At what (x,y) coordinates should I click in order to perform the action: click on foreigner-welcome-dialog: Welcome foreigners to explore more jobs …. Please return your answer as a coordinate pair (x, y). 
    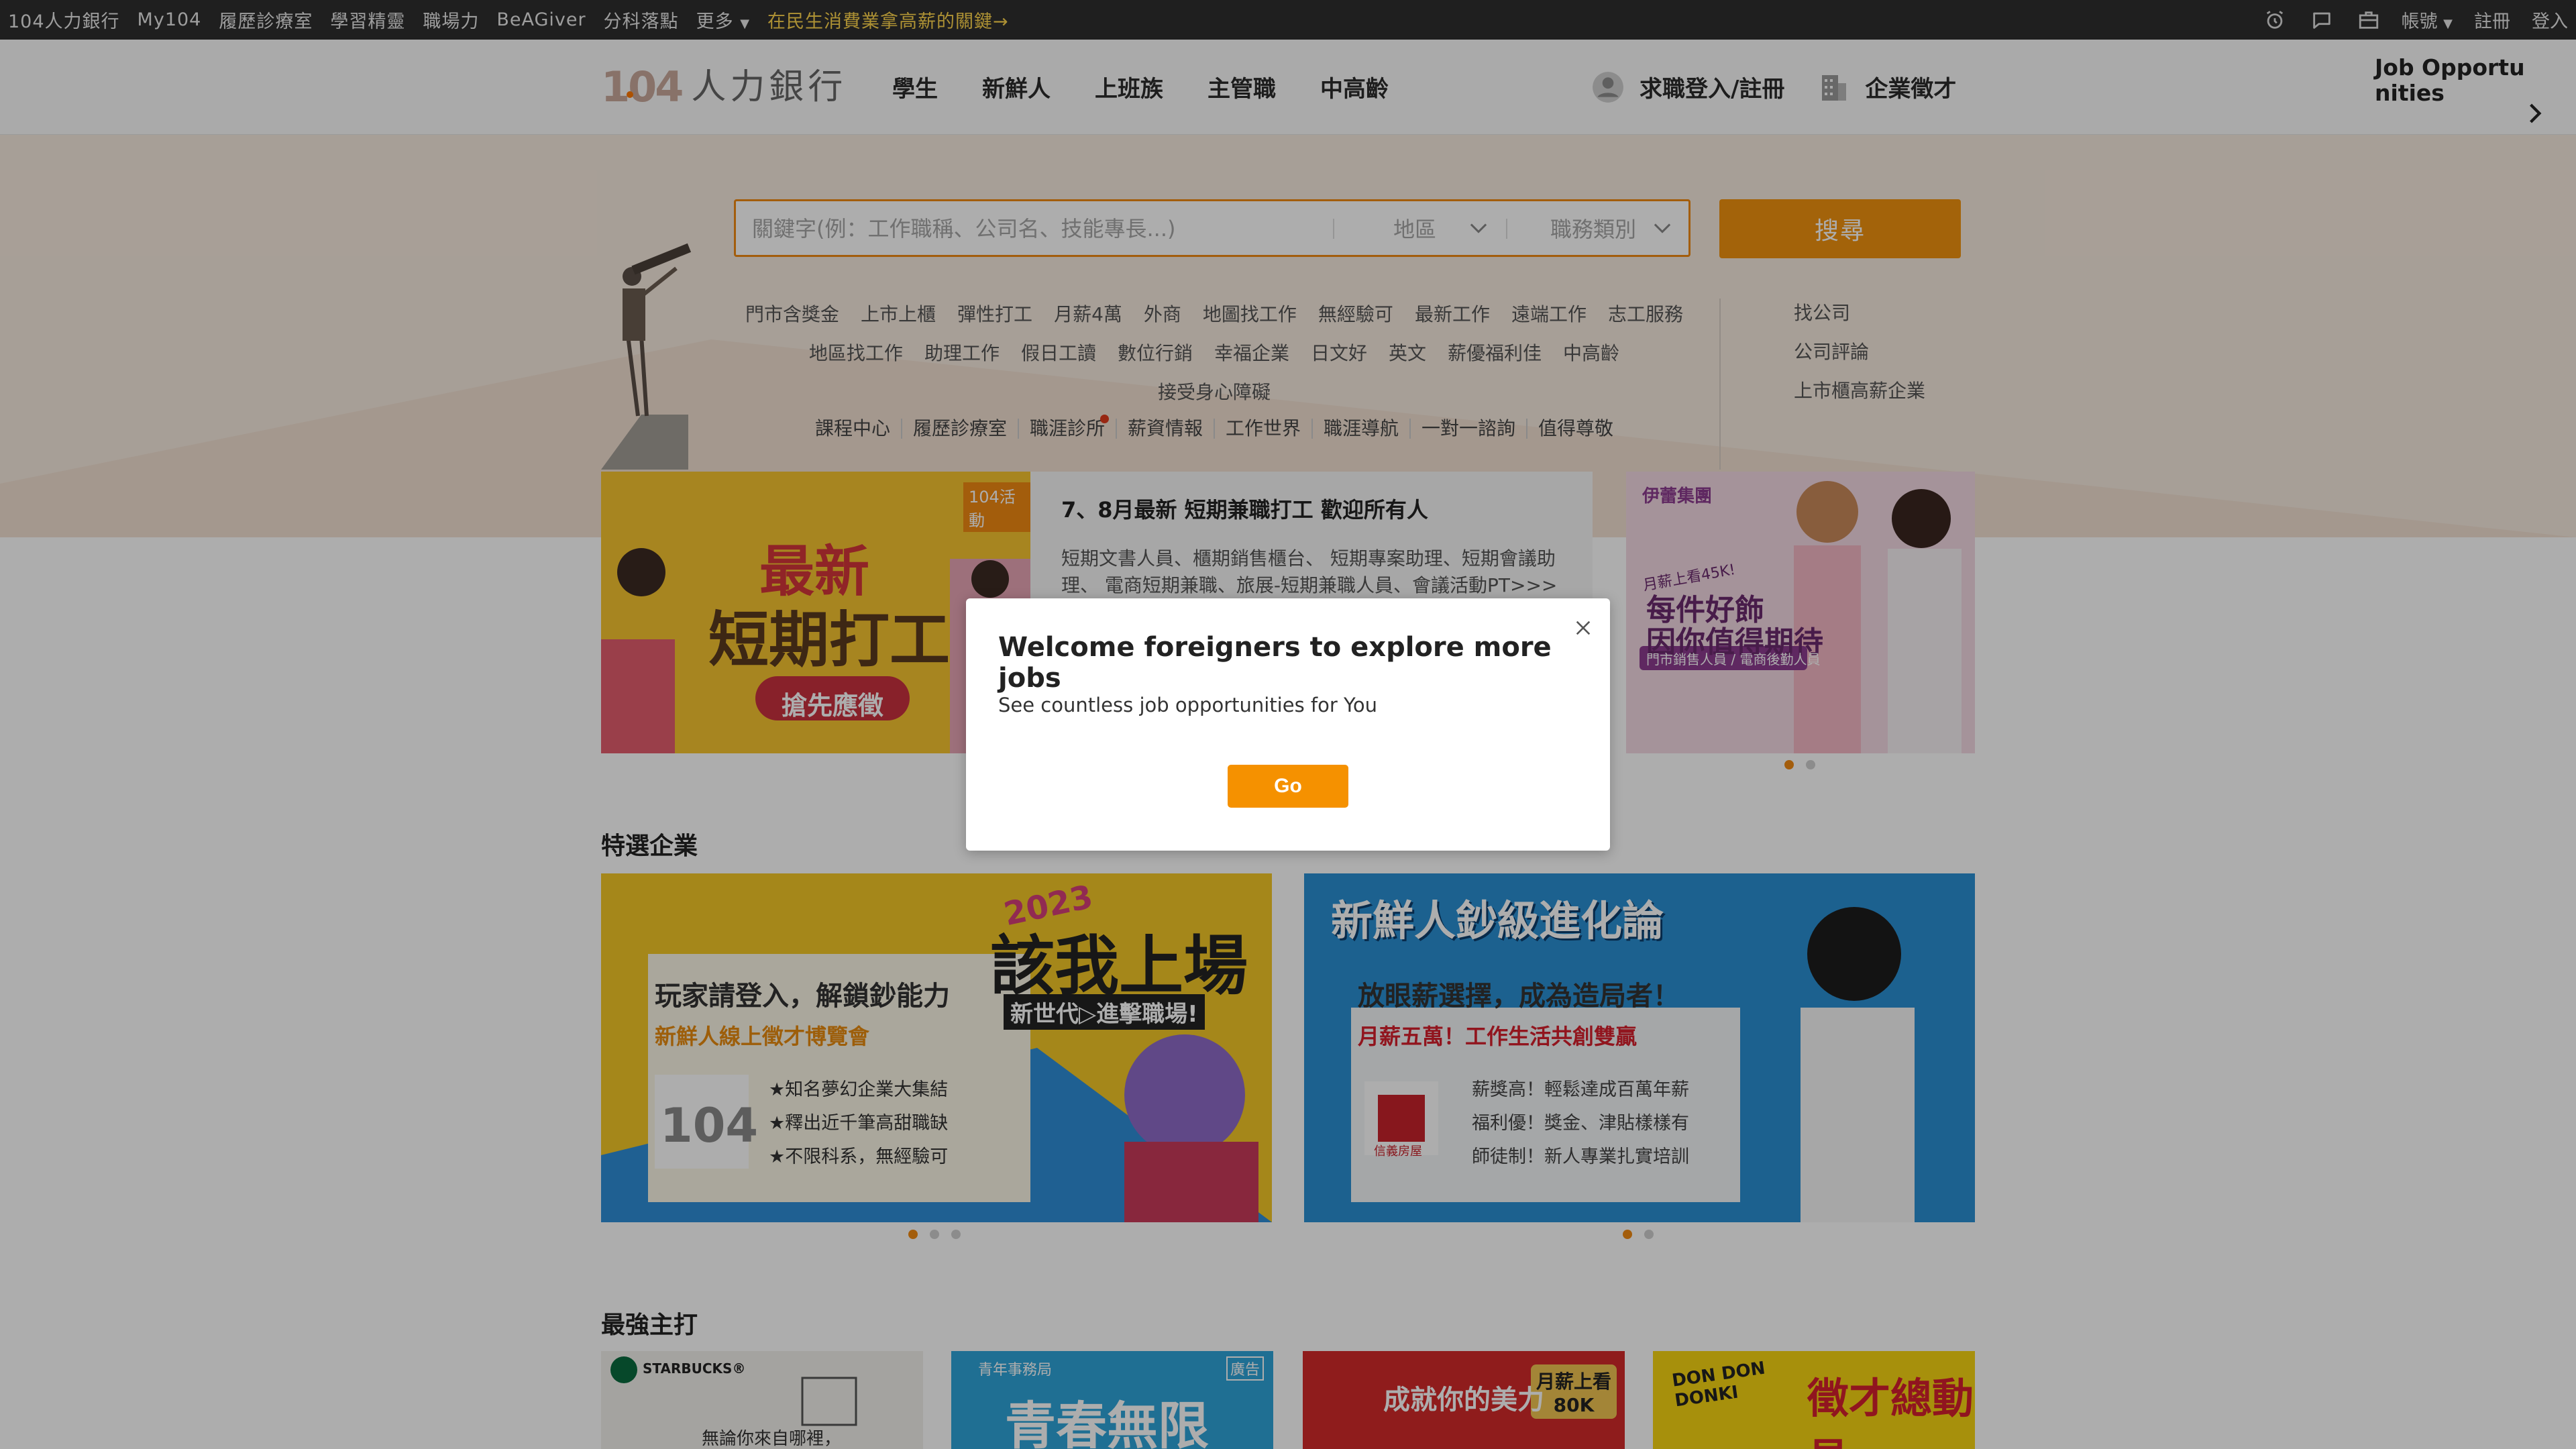
    Looking at the image, I should click on (1288, 724).